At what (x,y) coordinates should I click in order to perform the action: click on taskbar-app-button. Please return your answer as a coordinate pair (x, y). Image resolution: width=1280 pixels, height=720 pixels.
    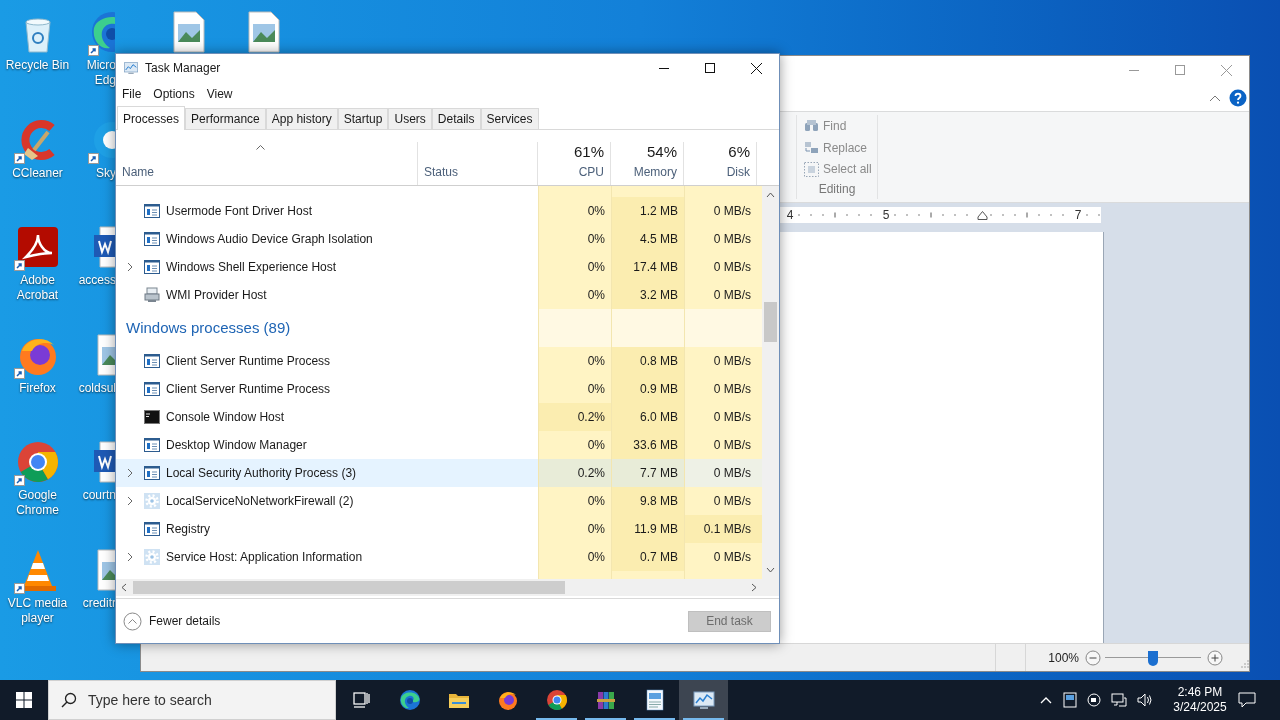
    Looking at the image, I should click on (703, 700).